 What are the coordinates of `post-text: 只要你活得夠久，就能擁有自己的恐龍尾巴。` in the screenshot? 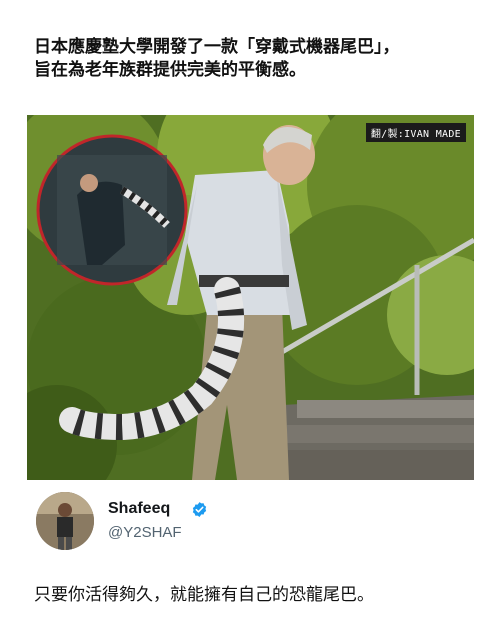 It's located at (204, 595).